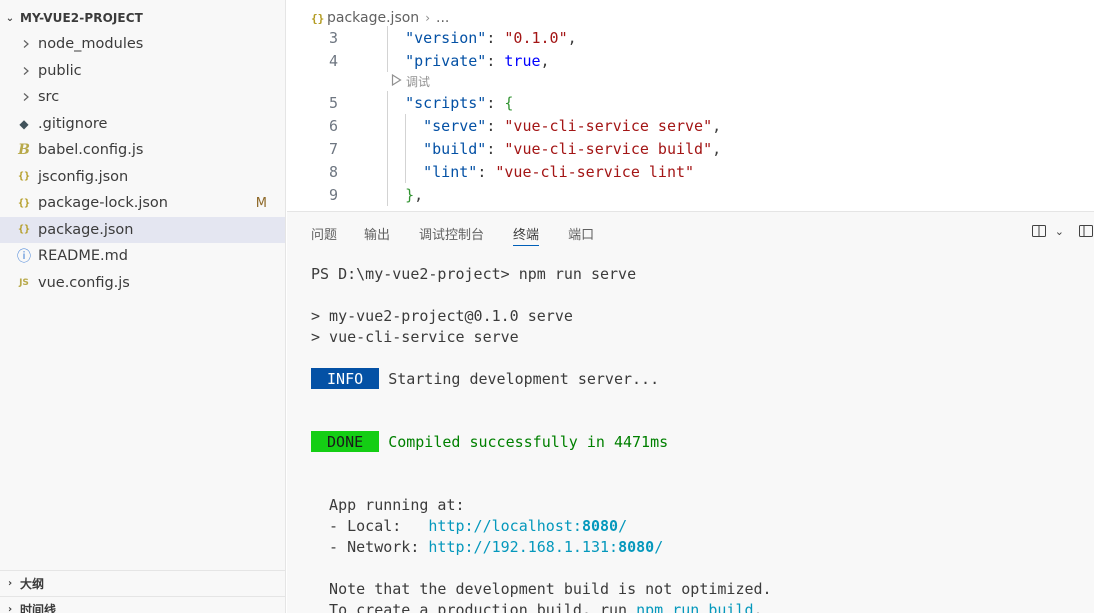 The image size is (1094, 613). Describe the element at coordinates (690, 171) in the screenshot. I see `code-line: 8 "lint": "vue-cli-service lint"` at that location.